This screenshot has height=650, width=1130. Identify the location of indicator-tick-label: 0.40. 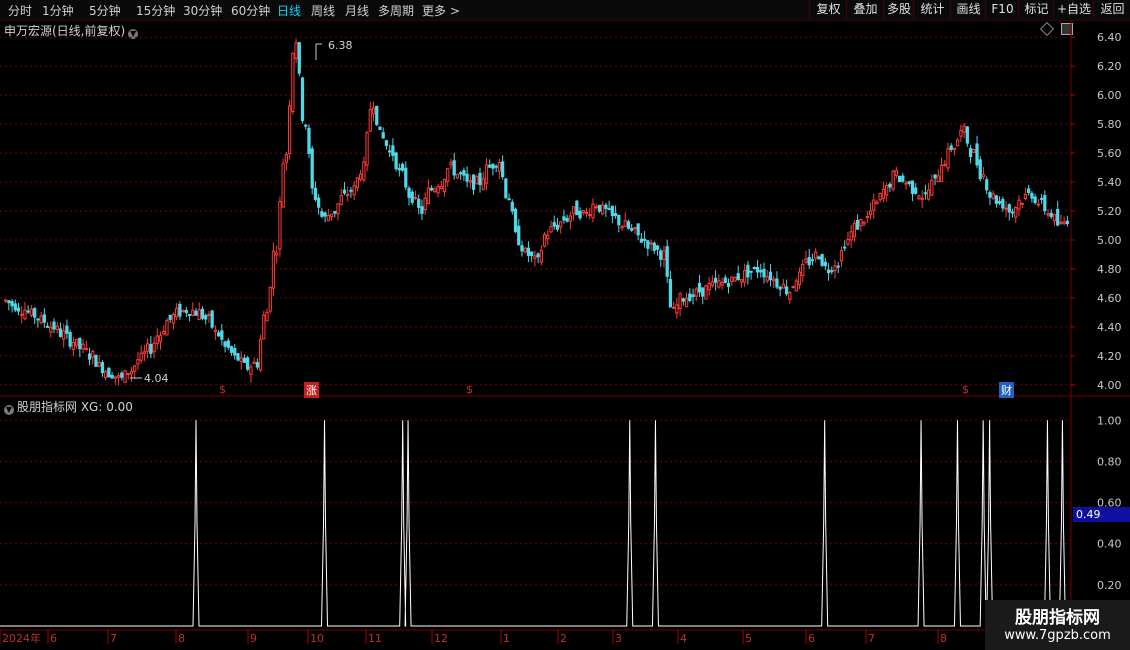
(1109, 544).